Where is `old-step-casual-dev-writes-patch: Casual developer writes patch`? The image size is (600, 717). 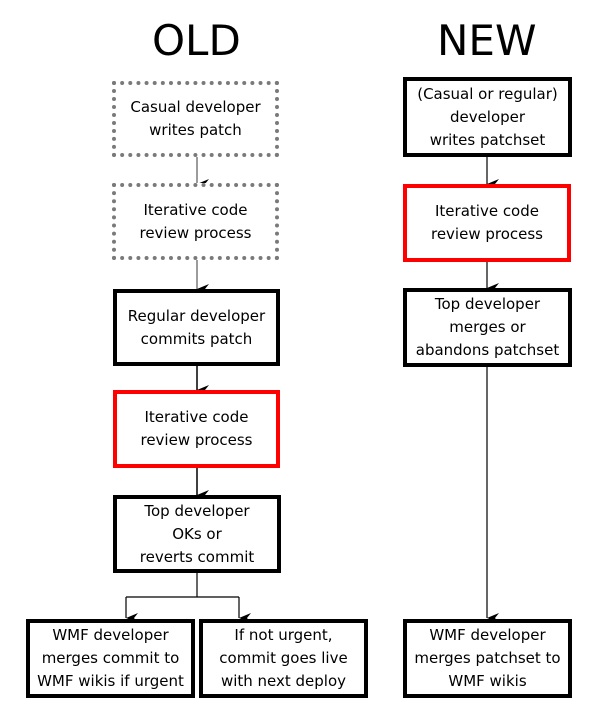
old-step-casual-dev-writes-patch: Casual developer writes patch is located at coordinates (195, 119).